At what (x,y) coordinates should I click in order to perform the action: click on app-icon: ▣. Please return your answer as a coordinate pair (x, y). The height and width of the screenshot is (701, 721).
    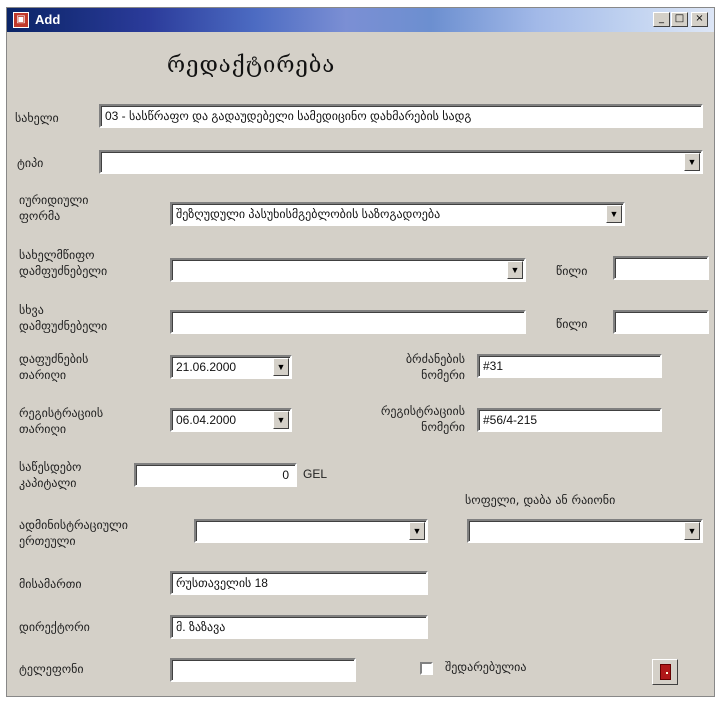
    Looking at the image, I should click on (21, 20).